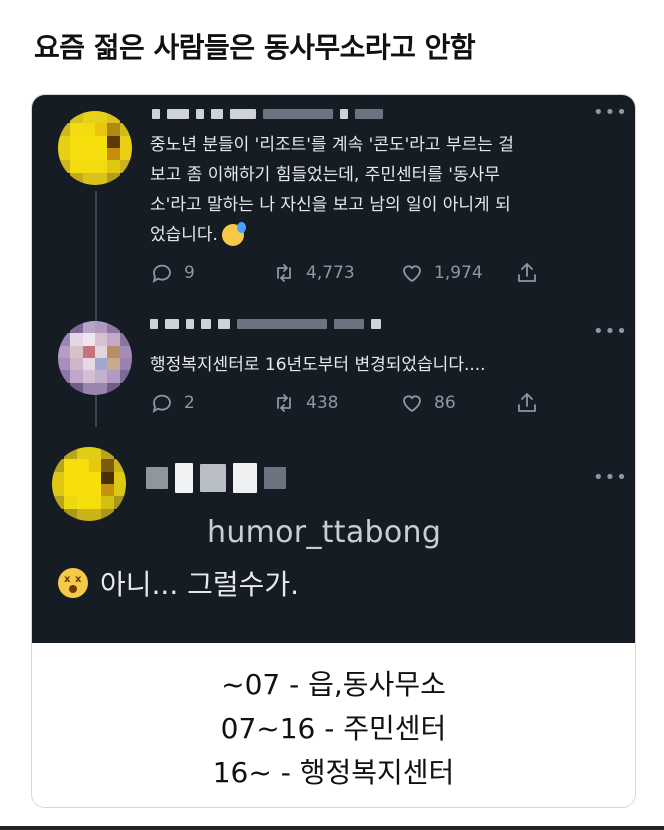 Image resolution: width=664 pixels, height=830 pixels. Describe the element at coordinates (333, 684) in the screenshot. I see `caption-line-1: ~07 - 읍,동사무소` at that location.